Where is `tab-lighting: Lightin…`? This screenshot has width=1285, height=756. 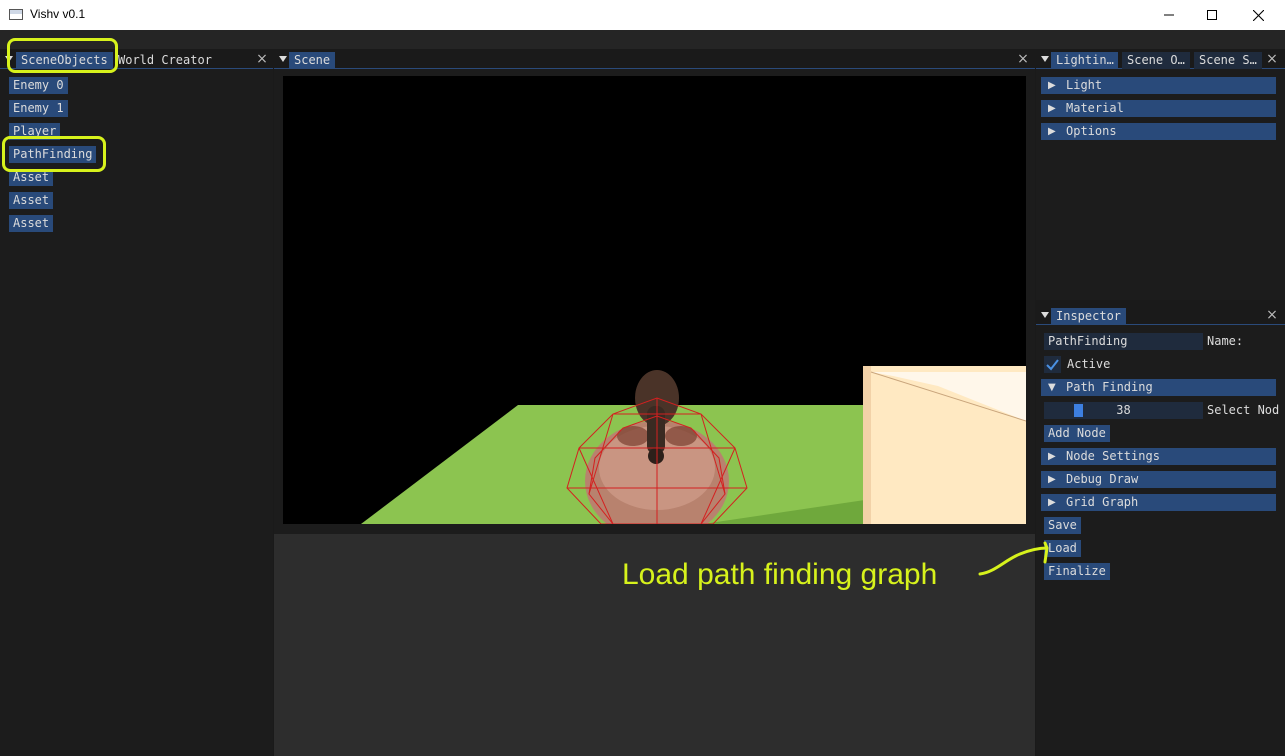 tab-lighting: Lightin… is located at coordinates (1084, 60).